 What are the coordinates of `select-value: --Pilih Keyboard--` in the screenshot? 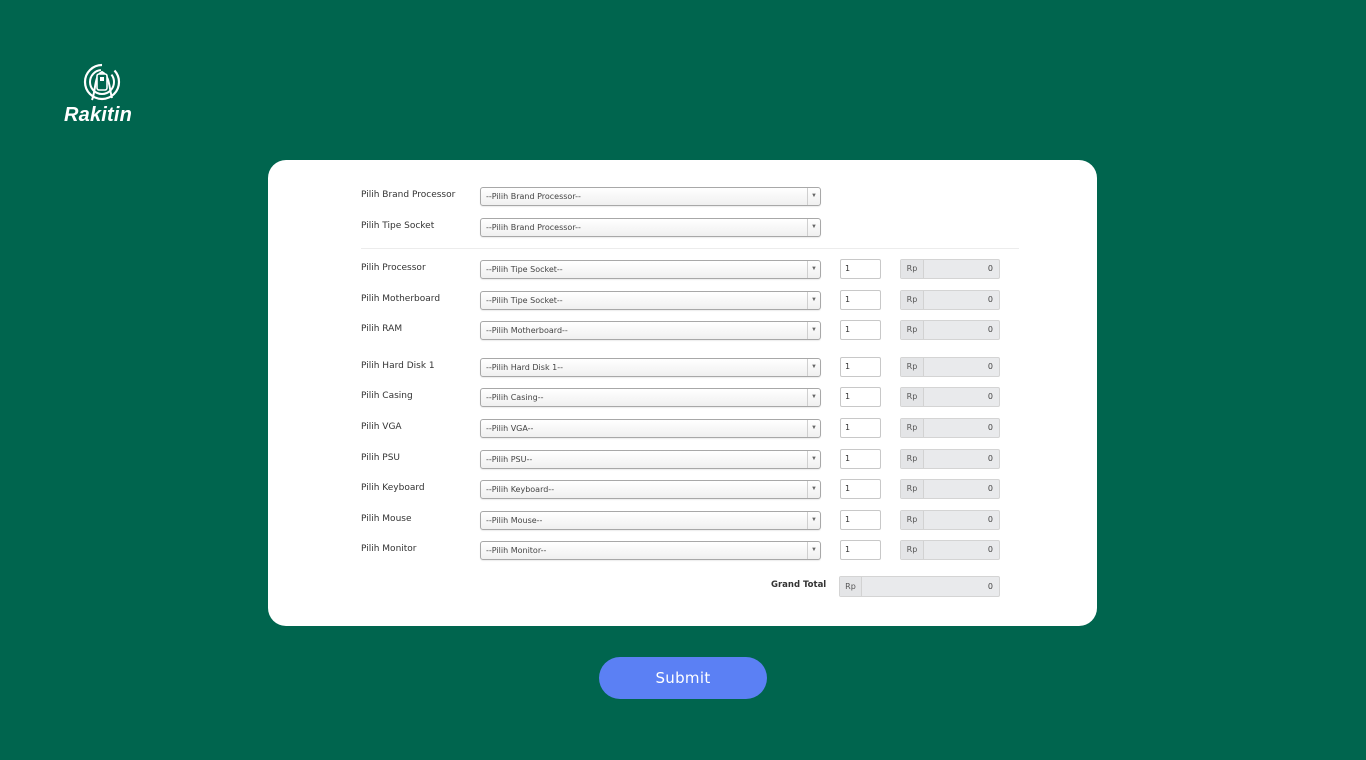 It's located at (520, 489).